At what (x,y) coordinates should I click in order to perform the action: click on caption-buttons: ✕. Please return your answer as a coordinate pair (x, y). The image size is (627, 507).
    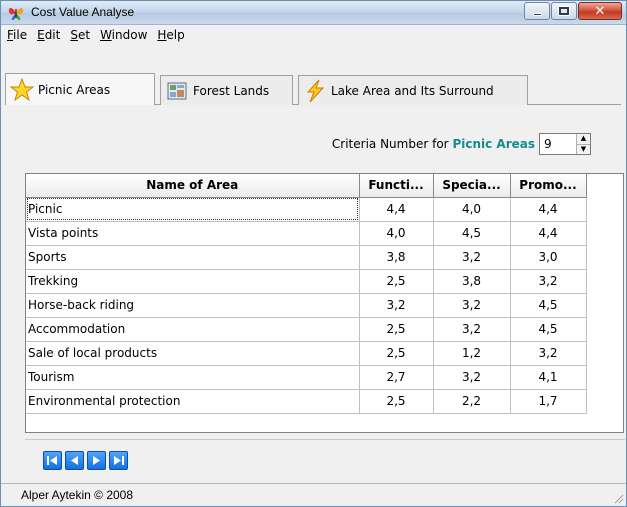
    Looking at the image, I should click on (572, 11).